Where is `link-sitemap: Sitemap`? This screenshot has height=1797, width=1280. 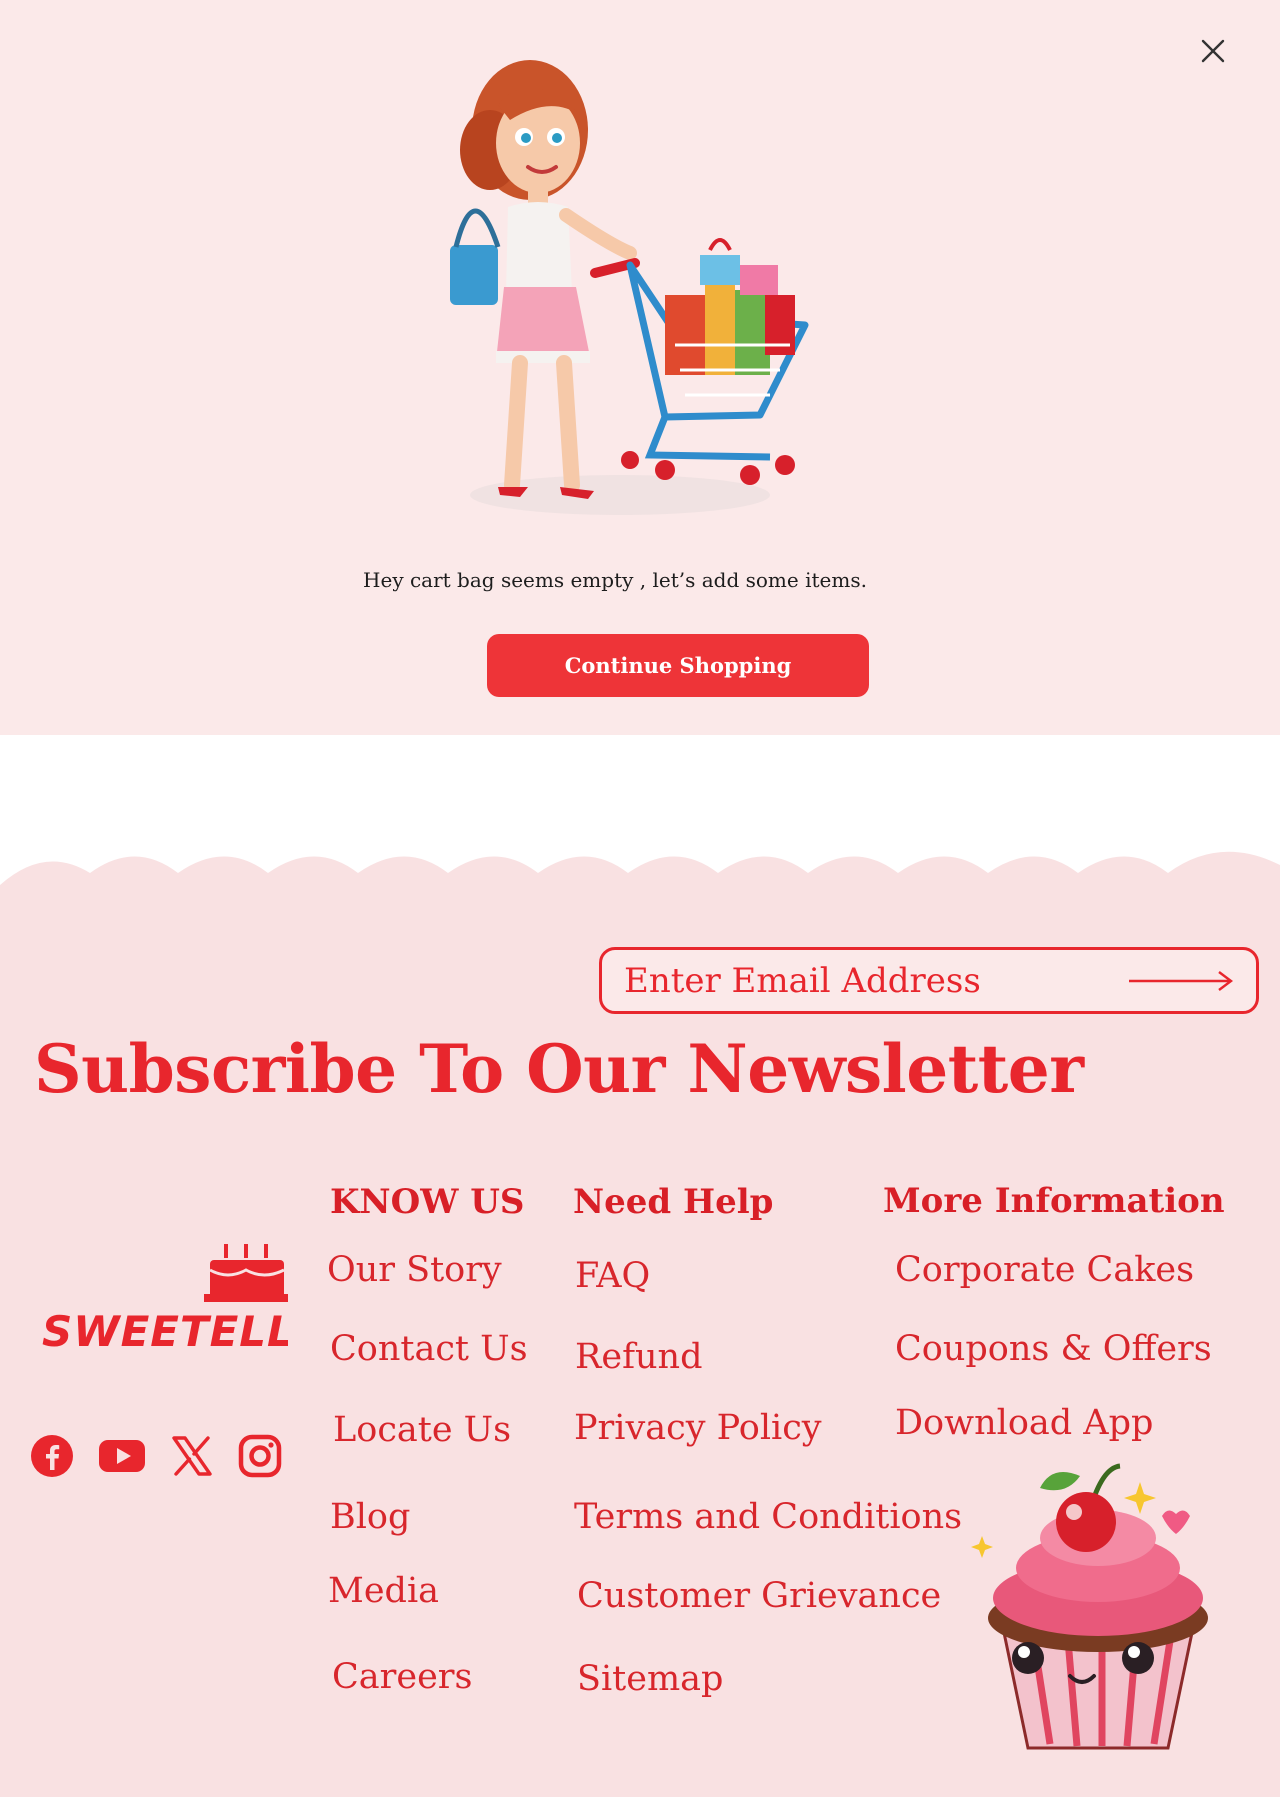
link-sitemap: Sitemap is located at coordinates (650, 1679).